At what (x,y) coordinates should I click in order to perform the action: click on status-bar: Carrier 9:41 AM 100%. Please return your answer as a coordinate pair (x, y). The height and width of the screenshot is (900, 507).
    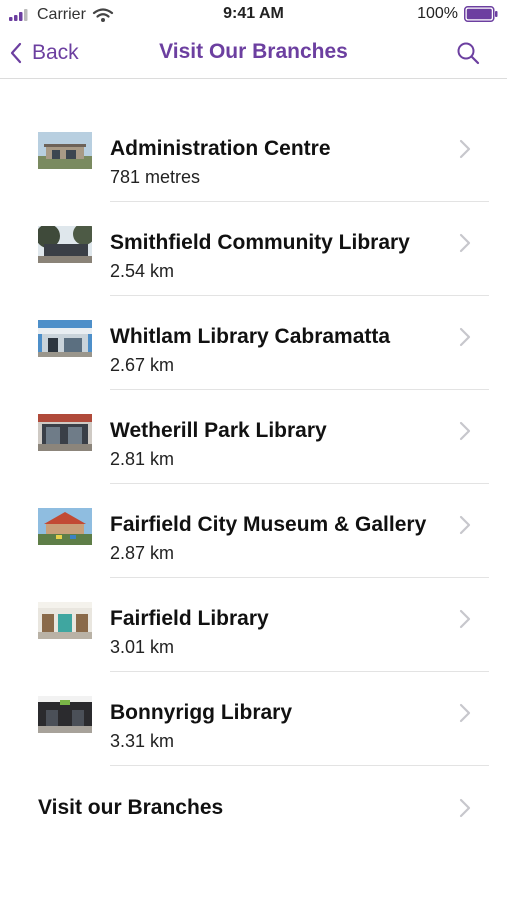
    Looking at the image, I should click on (253, 15).